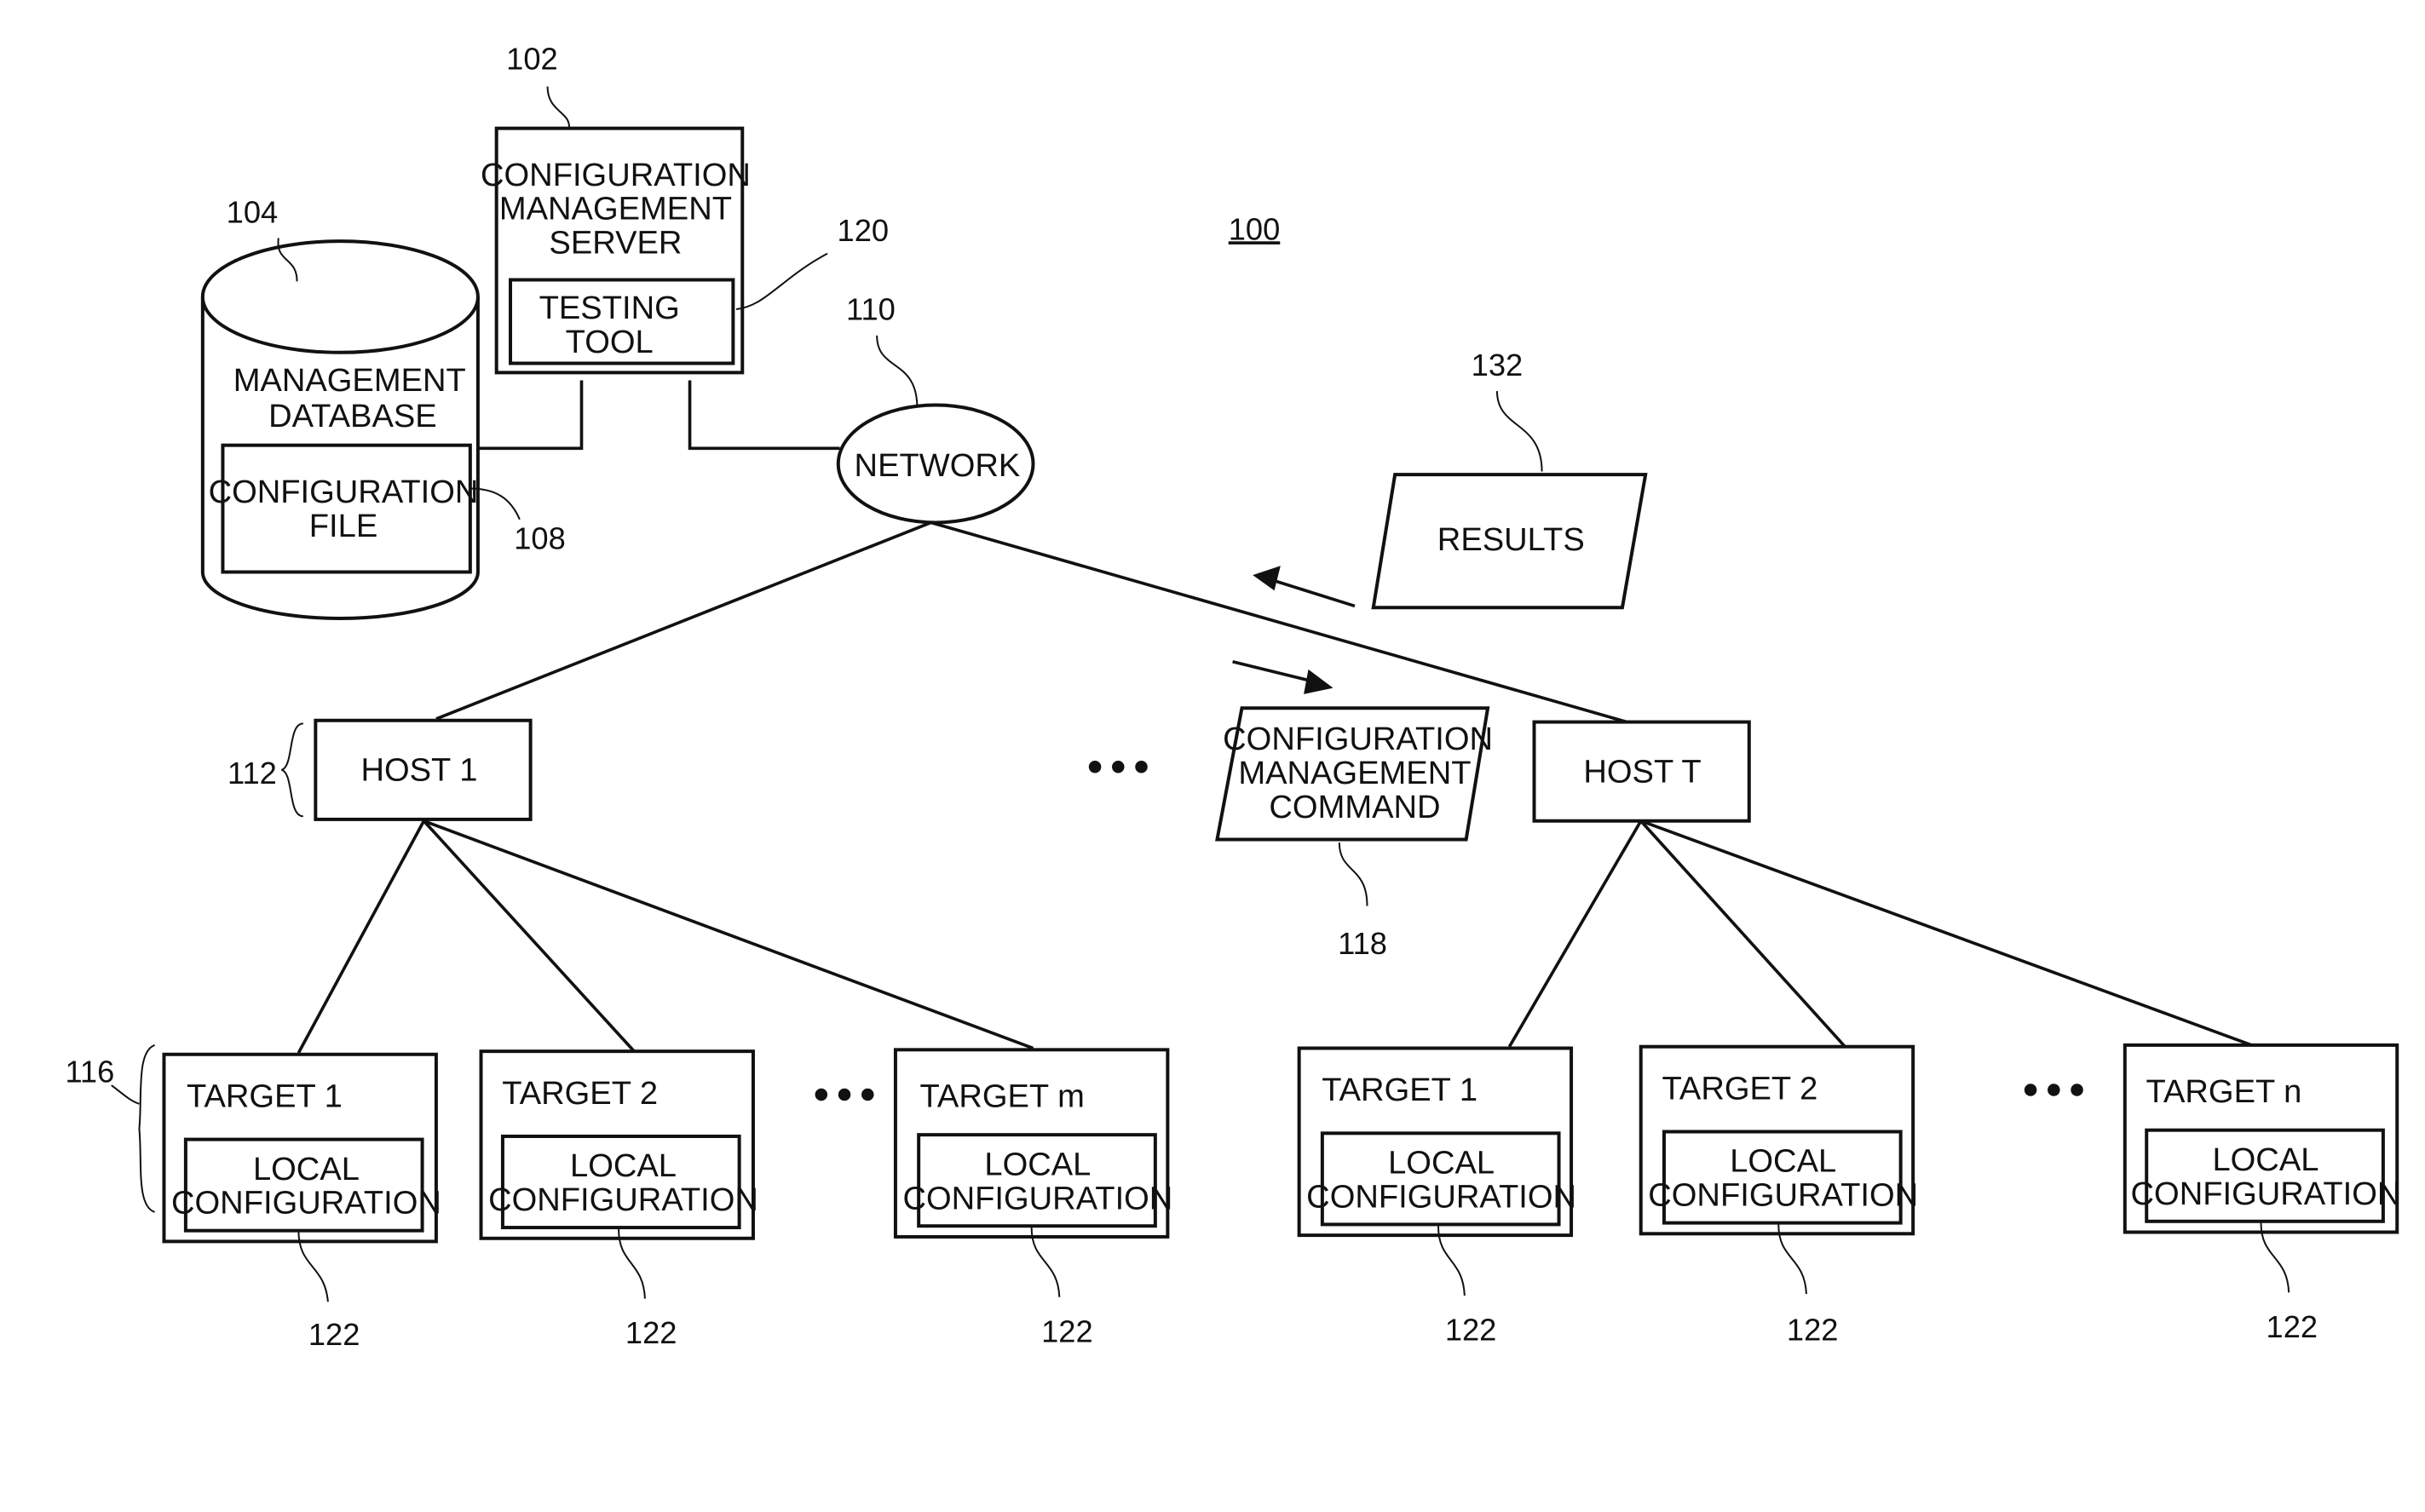 Image resolution: width=2425 pixels, height=1512 pixels. I want to click on host1-targetm-link, so click(728, 934).